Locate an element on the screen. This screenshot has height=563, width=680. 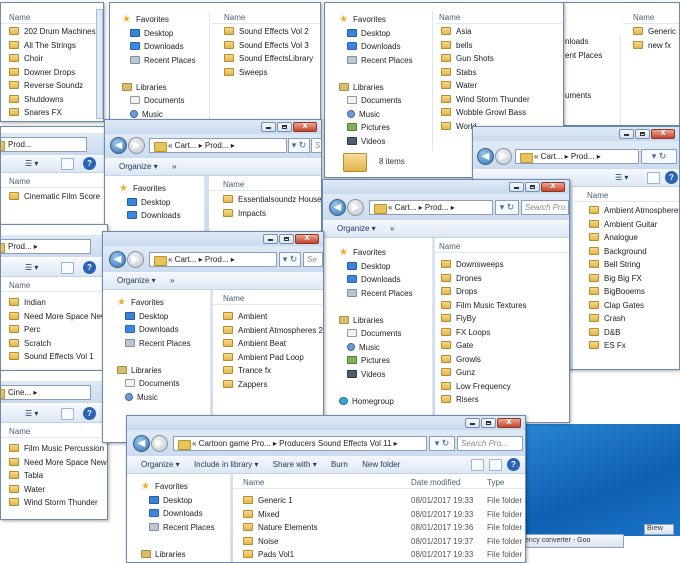
view-options-button is located at coordinates (477, 465).